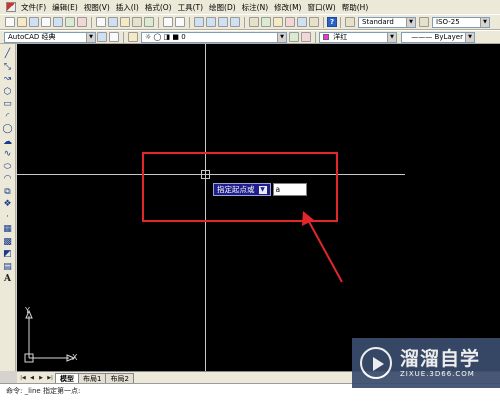 The image size is (500, 405). Describe the element at coordinates (199, 22) in the screenshot. I see `pan-icon` at that location.